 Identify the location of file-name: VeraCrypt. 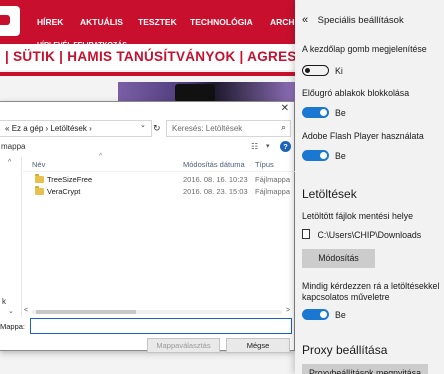
(64, 191).